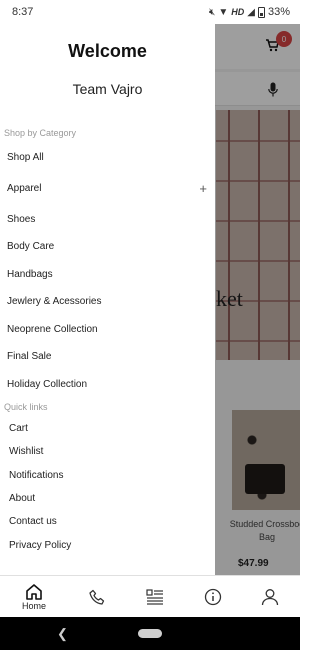  Describe the element at coordinates (261, 12) in the screenshot. I see `battery-icon` at that location.